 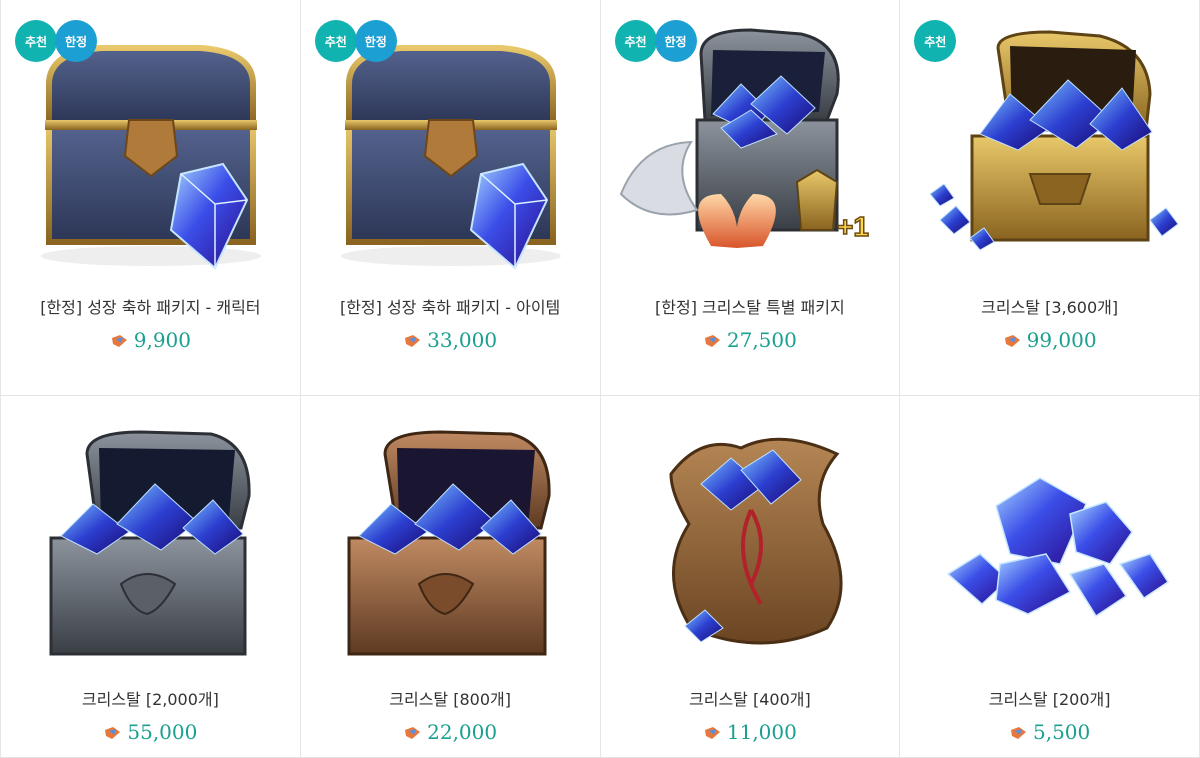 I want to click on crystal-bag-icon, so click(x=750, y=539).